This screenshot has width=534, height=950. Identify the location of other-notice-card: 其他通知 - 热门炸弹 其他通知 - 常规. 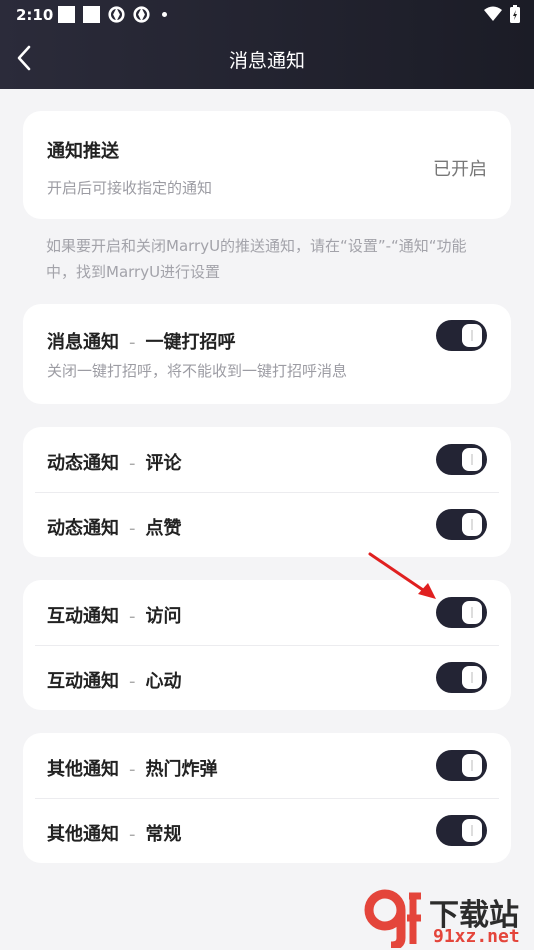
(267, 798).